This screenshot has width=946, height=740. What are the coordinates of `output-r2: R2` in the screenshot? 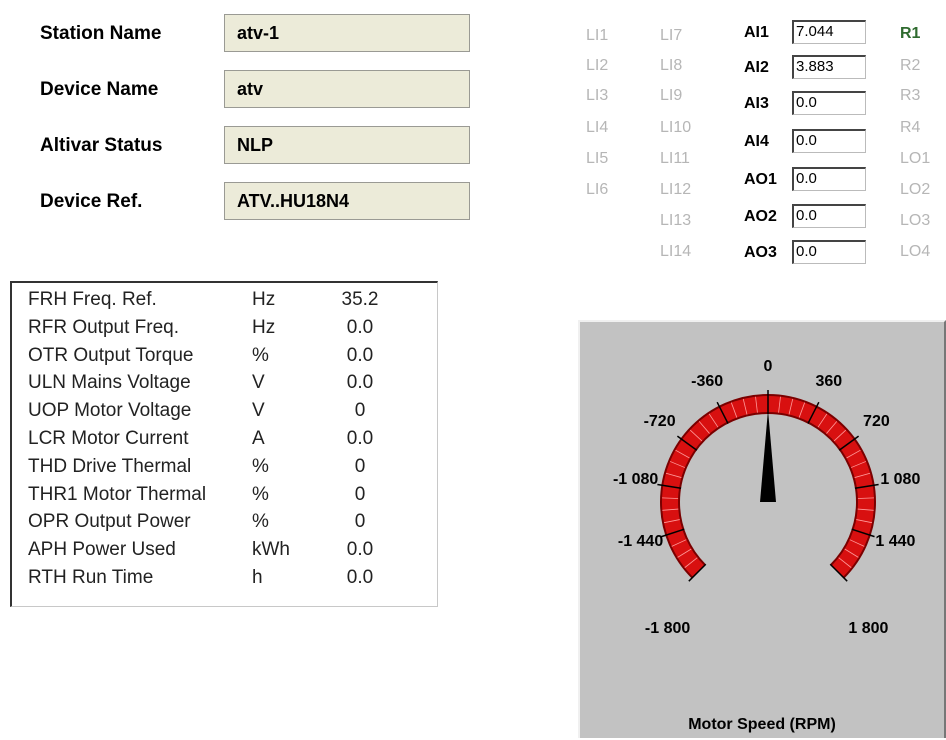 It's located at (910, 65).